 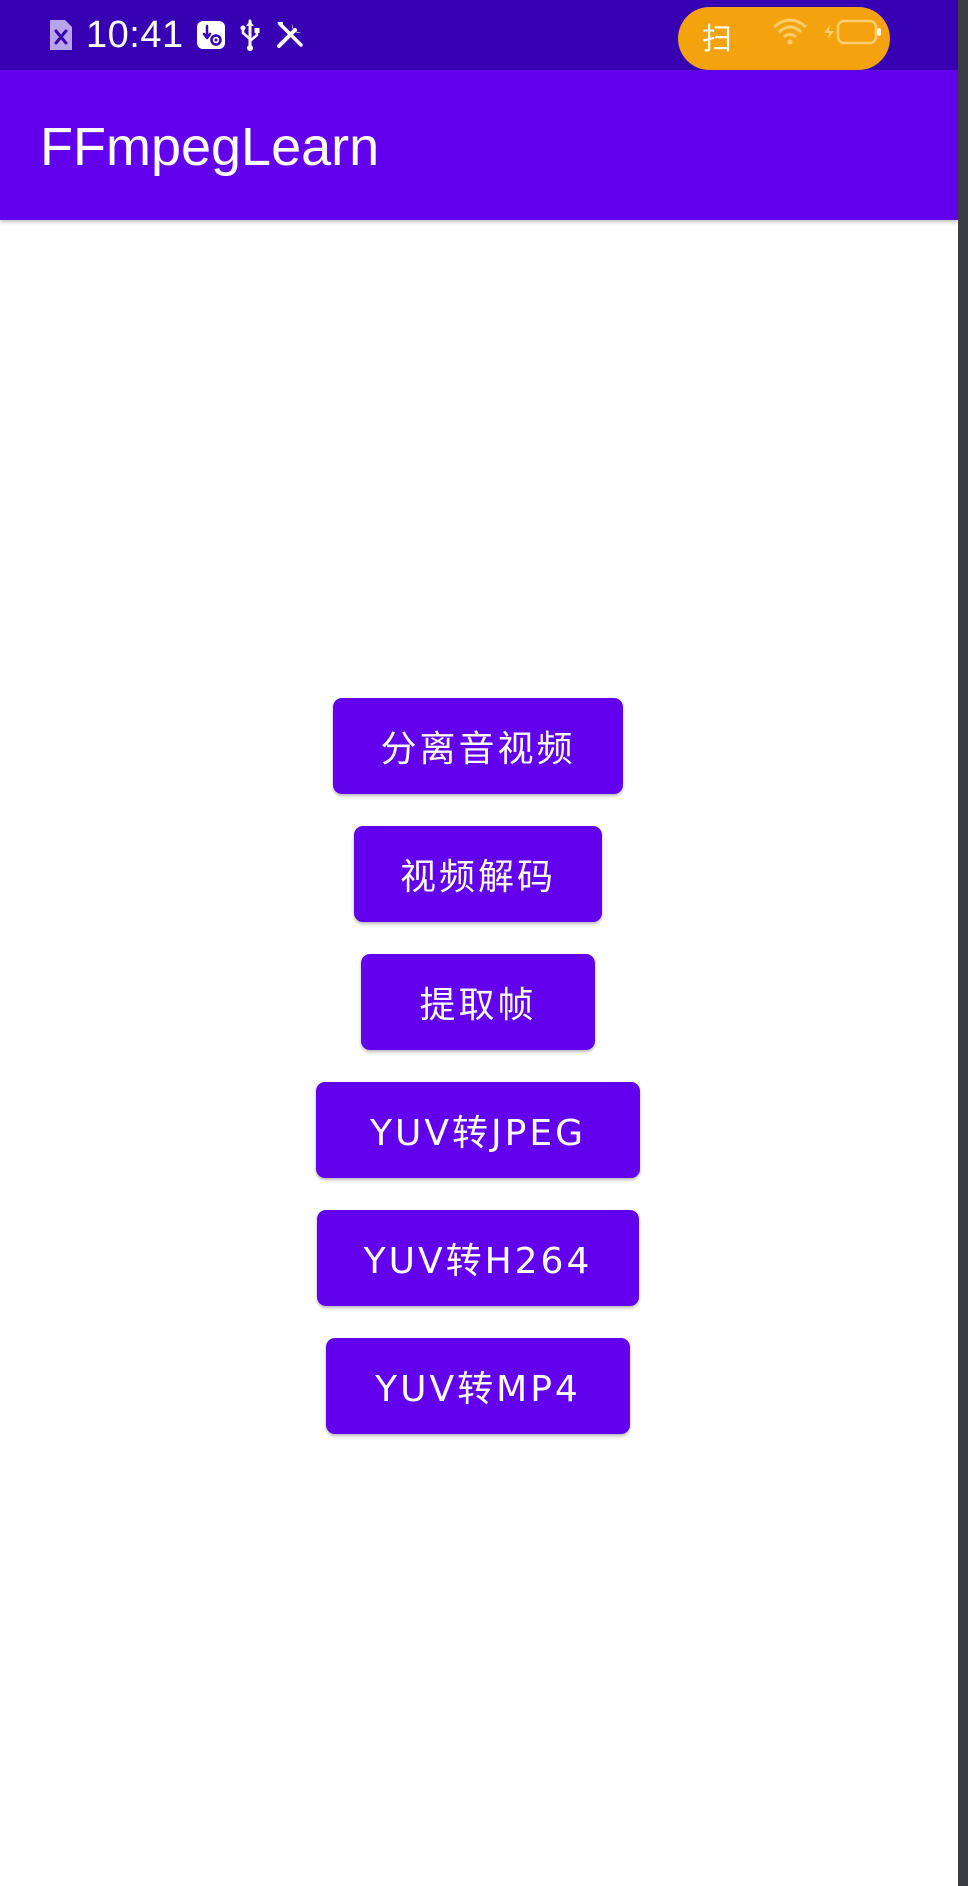 What do you see at coordinates (478, 1386) in the screenshot?
I see `yuv-to-mp4-button: YUV转MP4` at bounding box center [478, 1386].